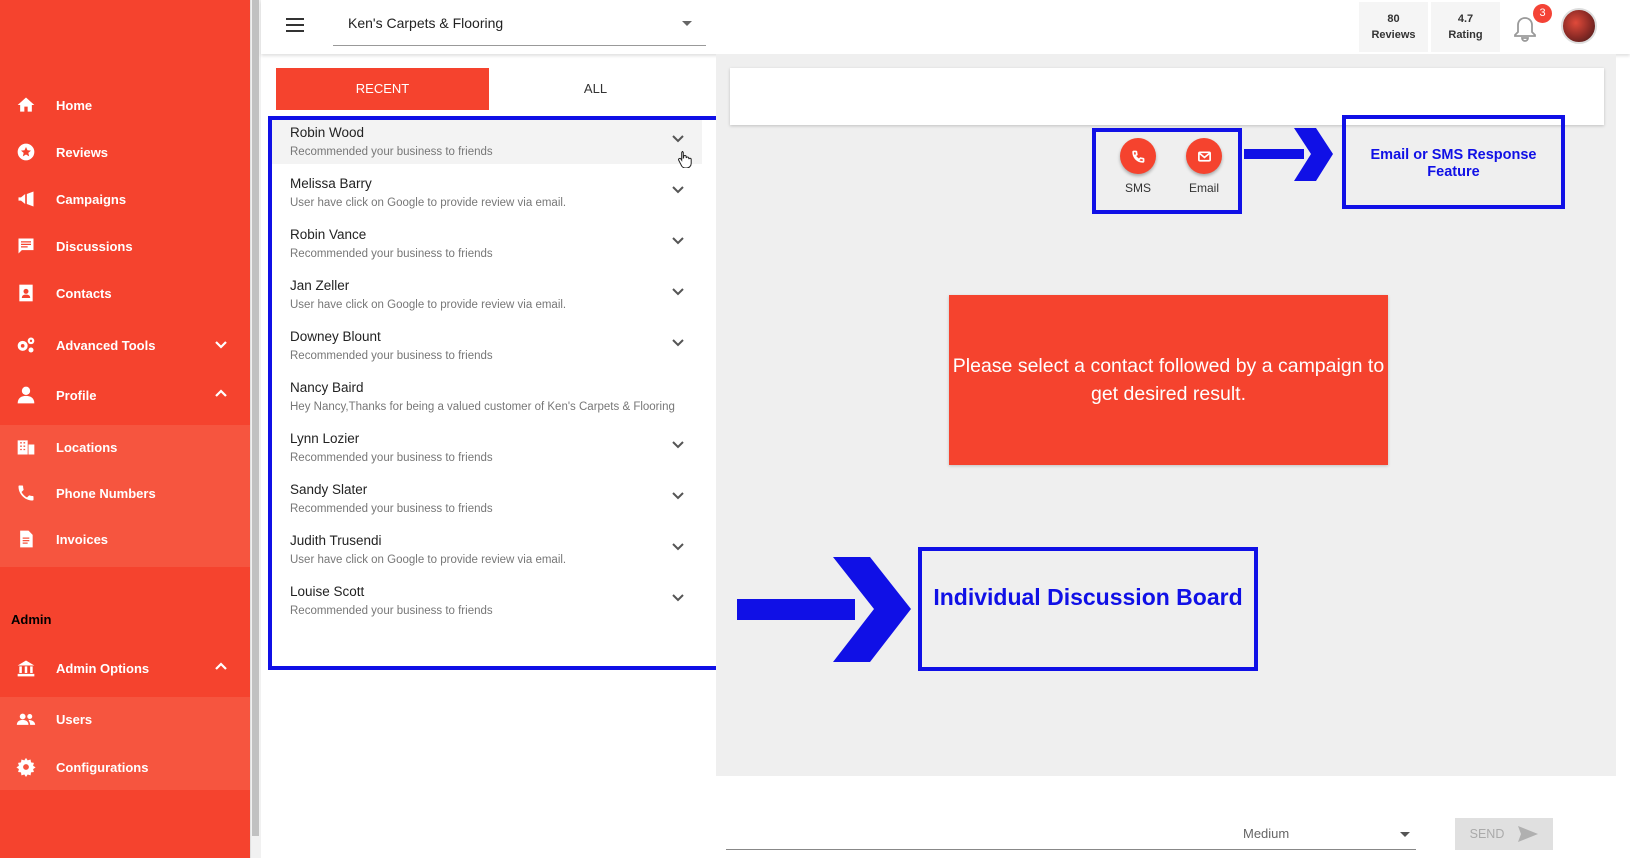 The height and width of the screenshot is (858, 1630). I want to click on chat-icon, so click(26, 246).